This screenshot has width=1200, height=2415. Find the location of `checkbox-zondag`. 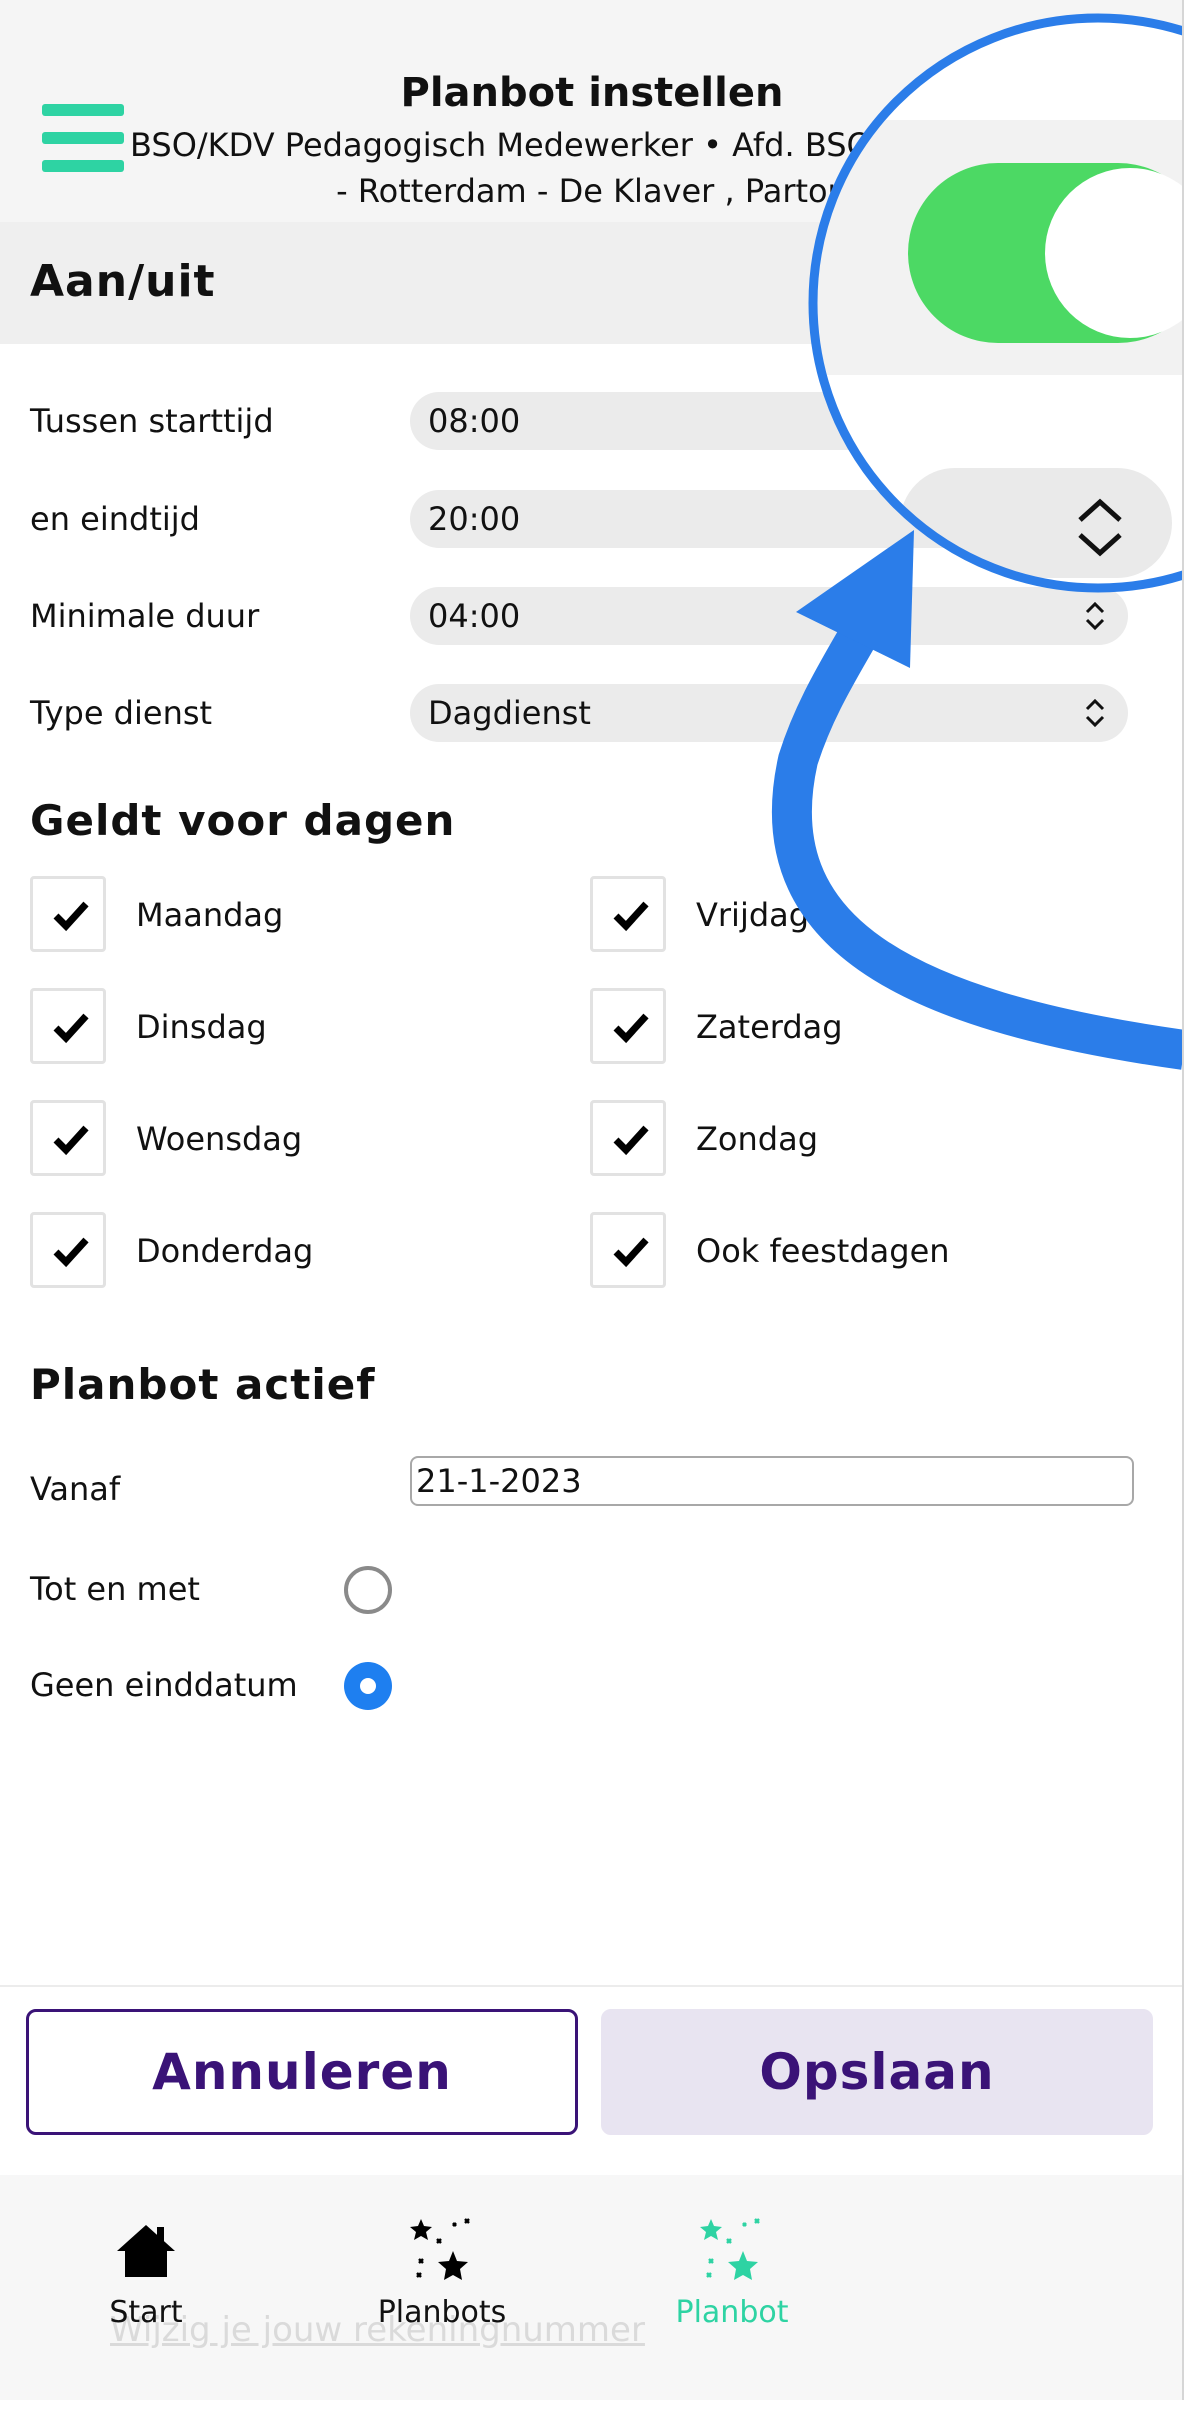

checkbox-zondag is located at coordinates (628, 1138).